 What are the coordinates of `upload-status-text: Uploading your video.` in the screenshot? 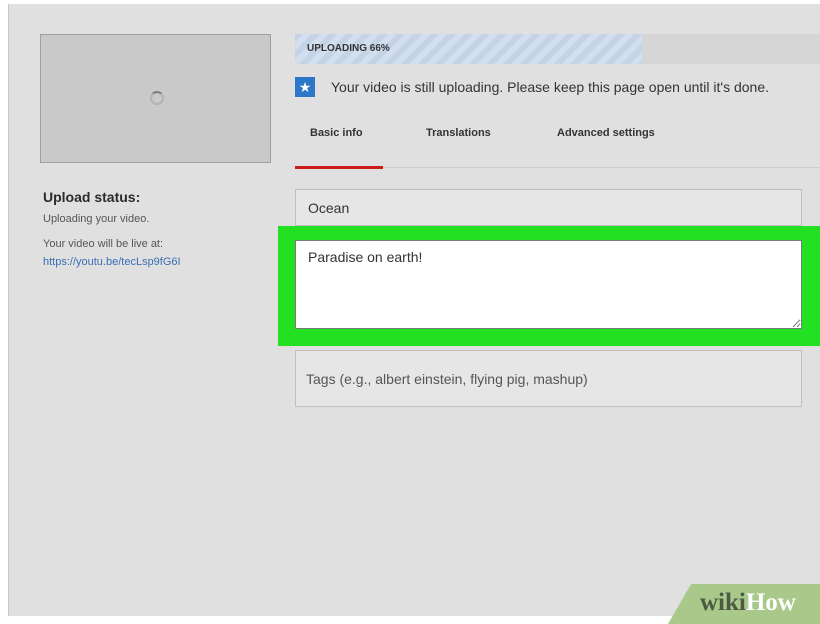 It's located at (96, 219).